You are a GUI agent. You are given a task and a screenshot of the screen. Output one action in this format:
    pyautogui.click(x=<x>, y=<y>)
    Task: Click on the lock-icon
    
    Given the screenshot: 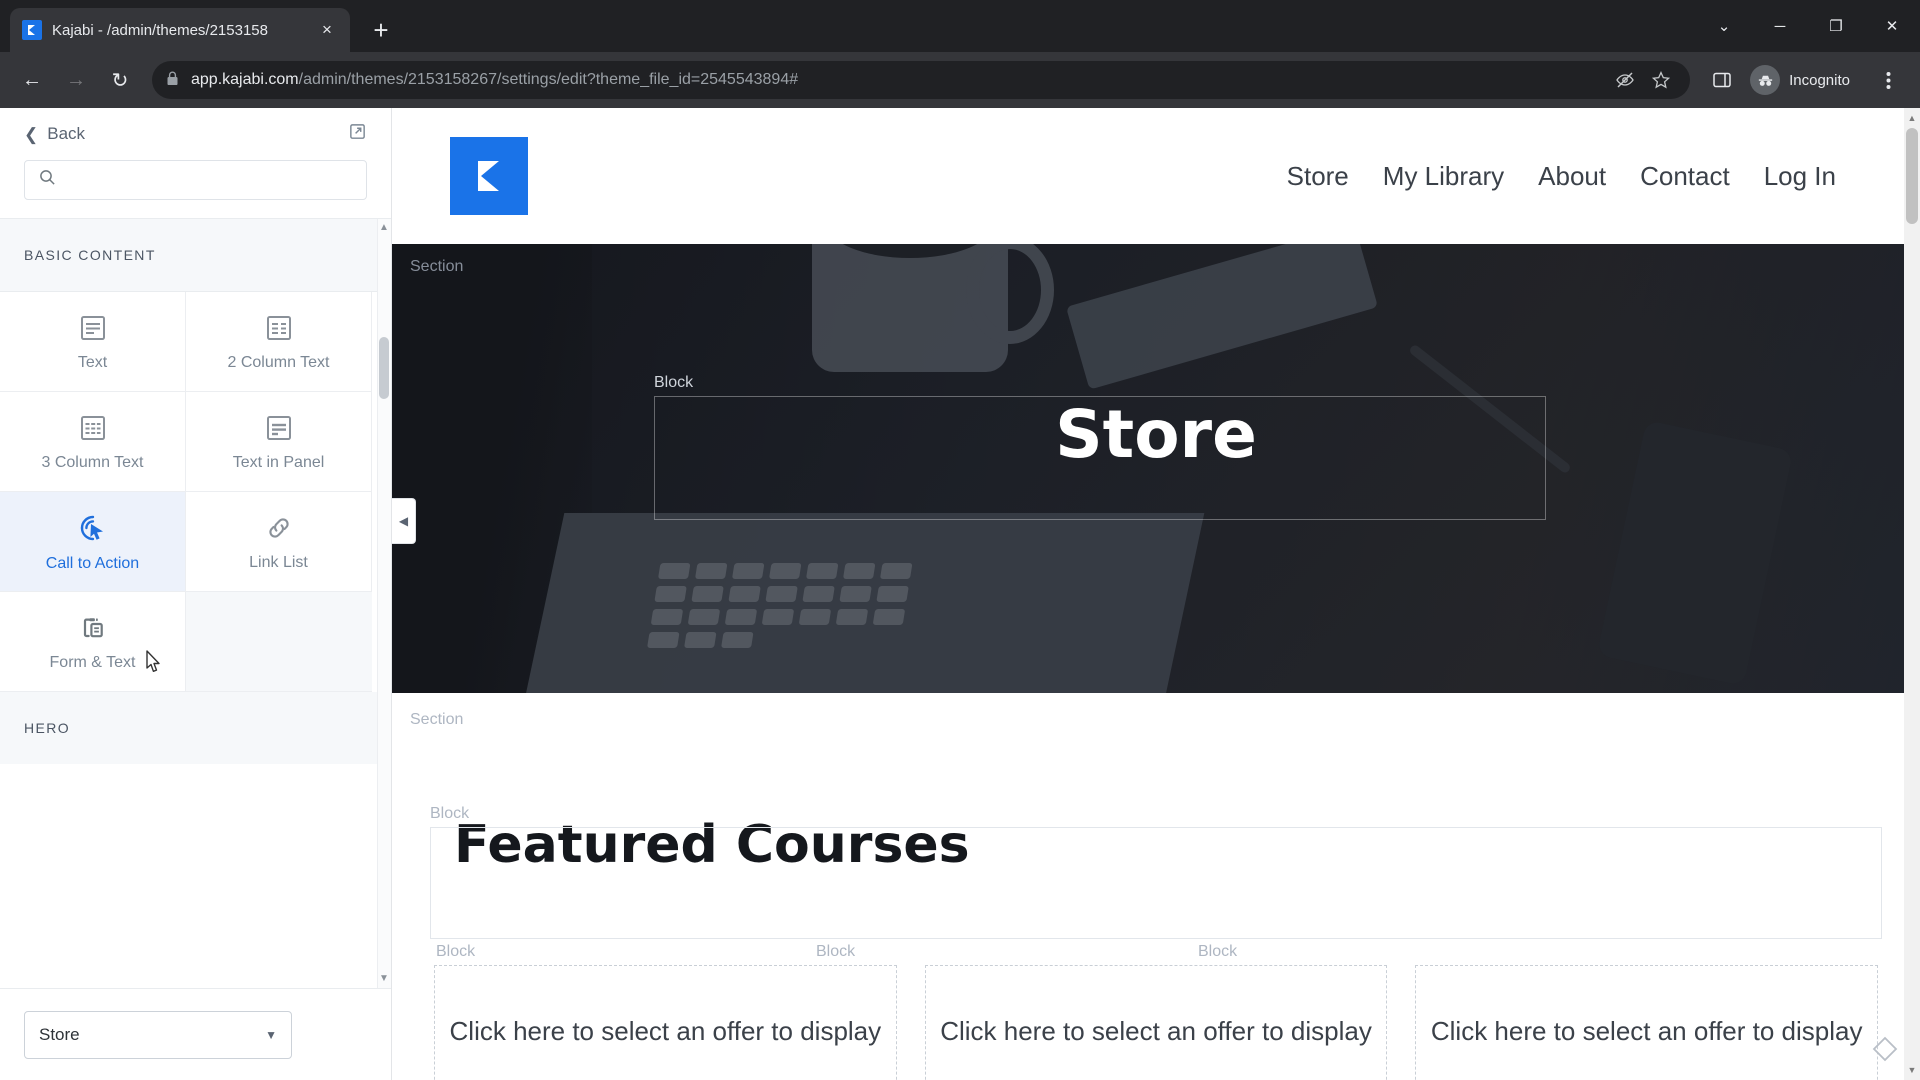 What is the action you would take?
    pyautogui.click(x=172, y=80)
    